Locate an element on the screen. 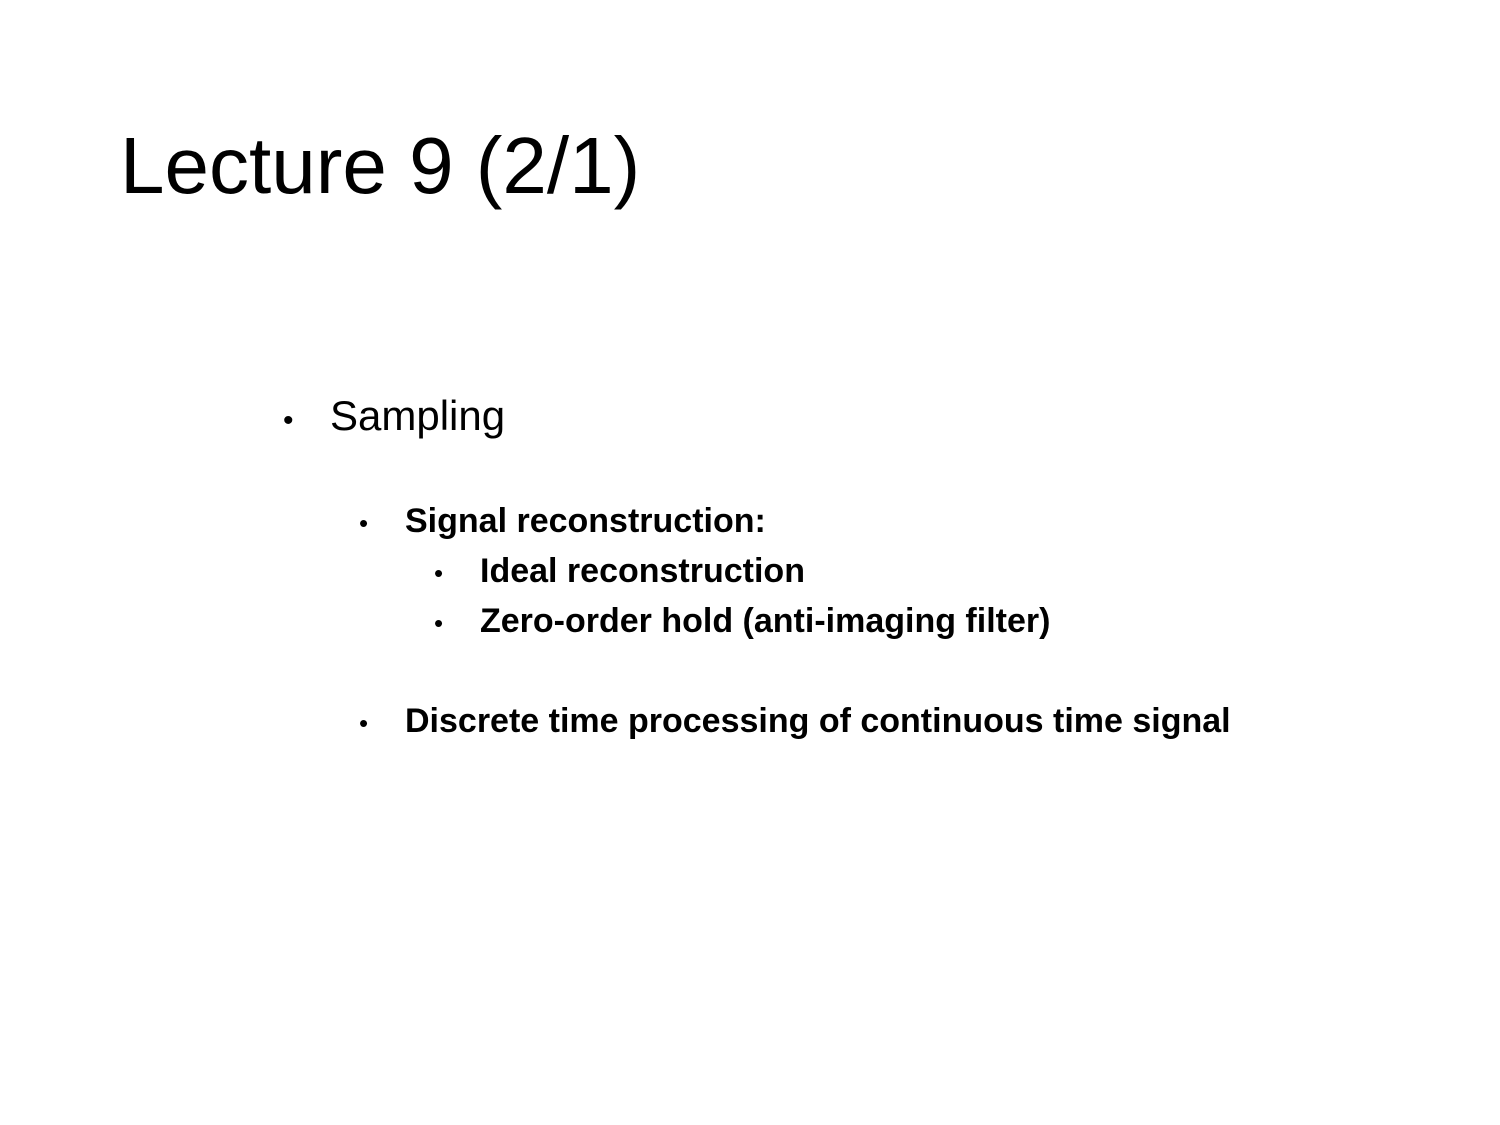 The width and height of the screenshot is (1500, 1125). slide-title: Lecture 9 (2/1) is located at coordinates (380, 165).